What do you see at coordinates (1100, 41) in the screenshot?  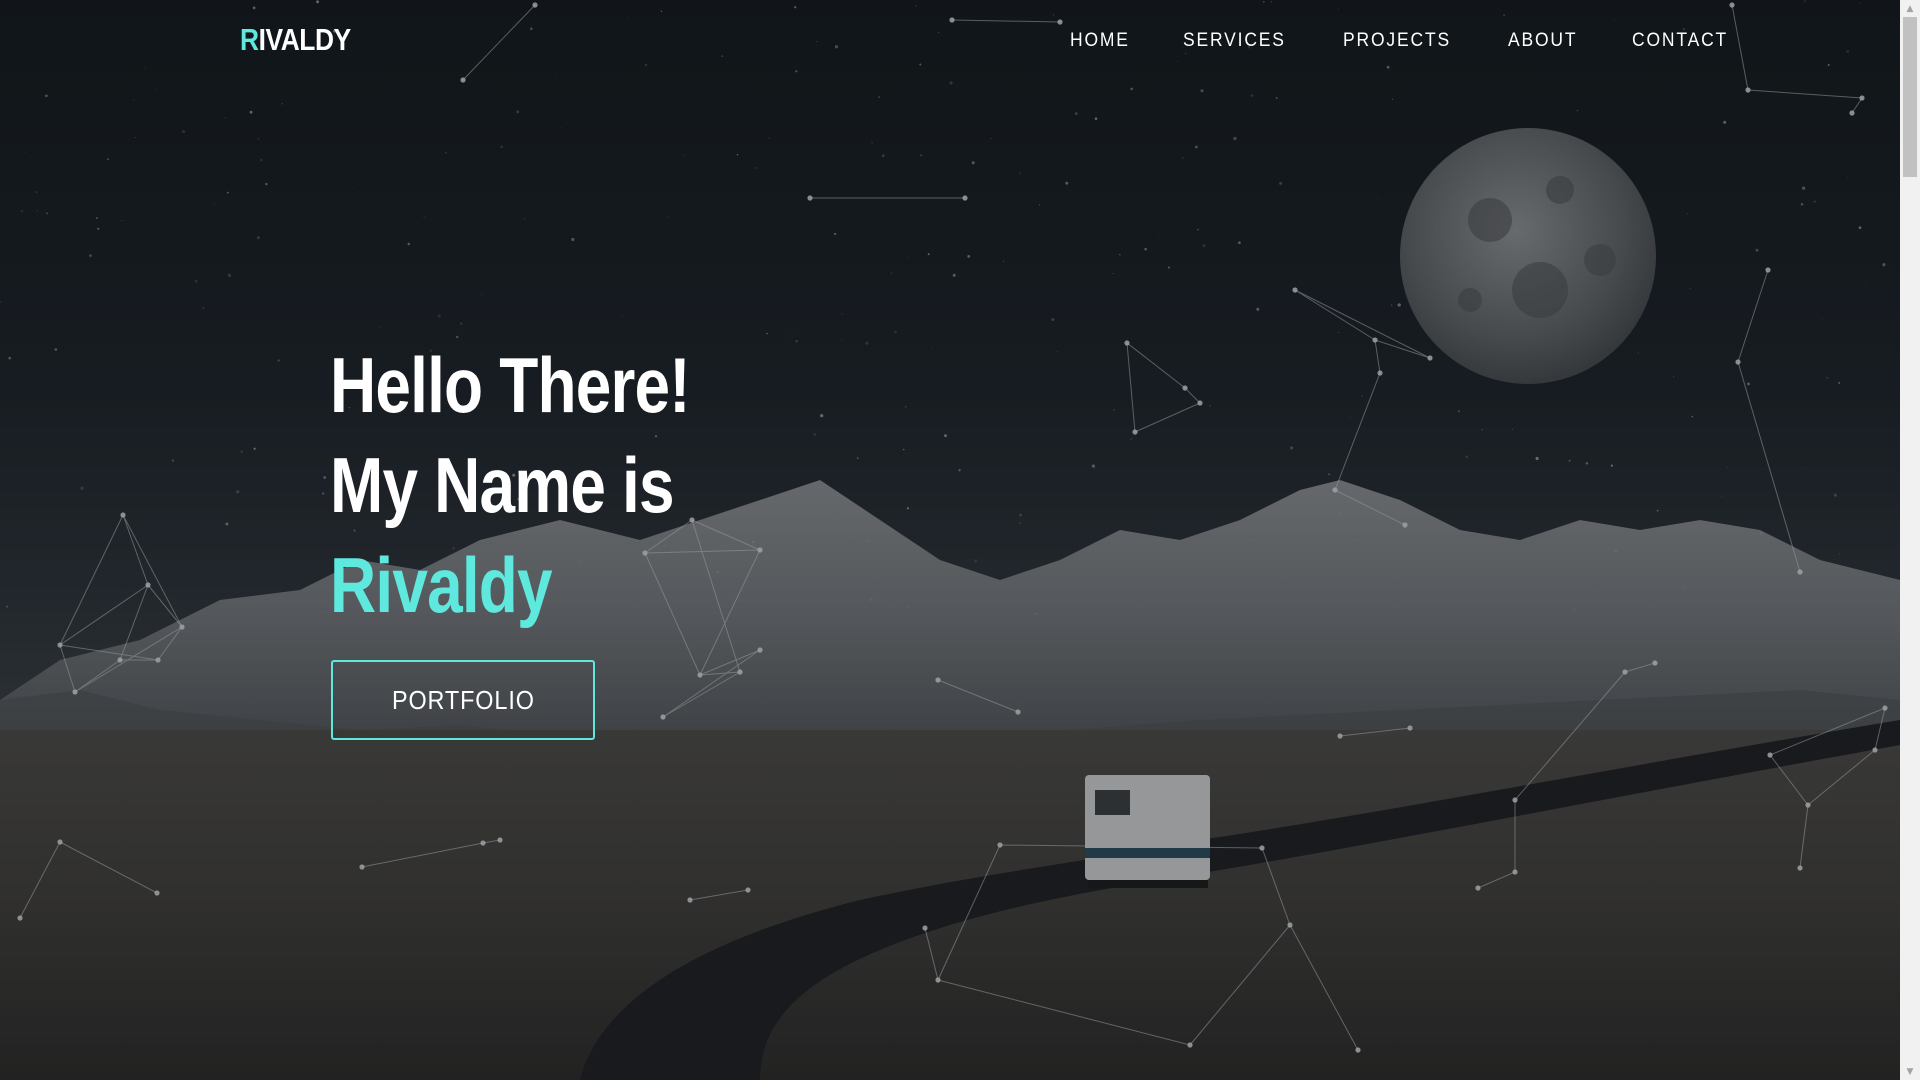 I see `nav-home: HOME` at bounding box center [1100, 41].